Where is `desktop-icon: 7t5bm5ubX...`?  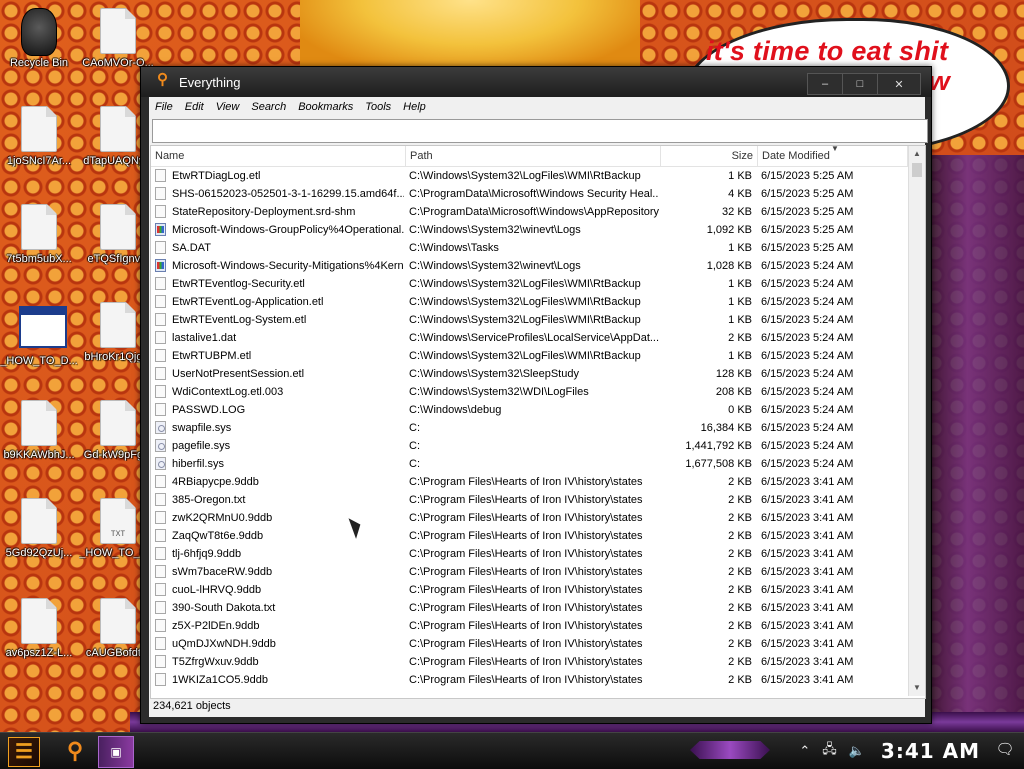
desktop-icon: 7t5bm5ubX... is located at coordinates (39, 234).